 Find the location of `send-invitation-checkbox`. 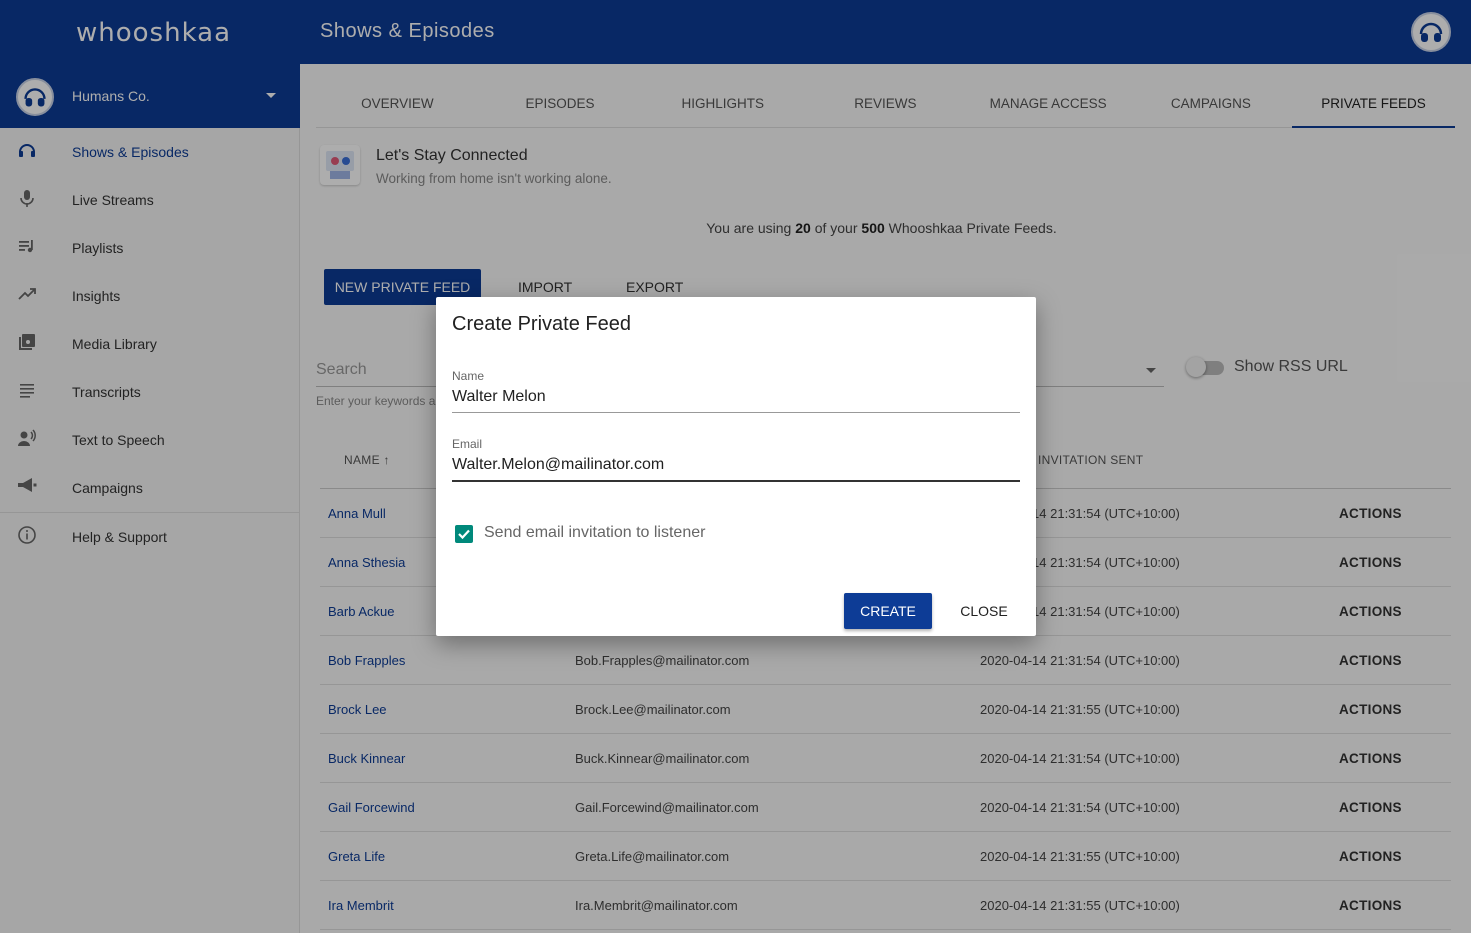

send-invitation-checkbox is located at coordinates (464, 534).